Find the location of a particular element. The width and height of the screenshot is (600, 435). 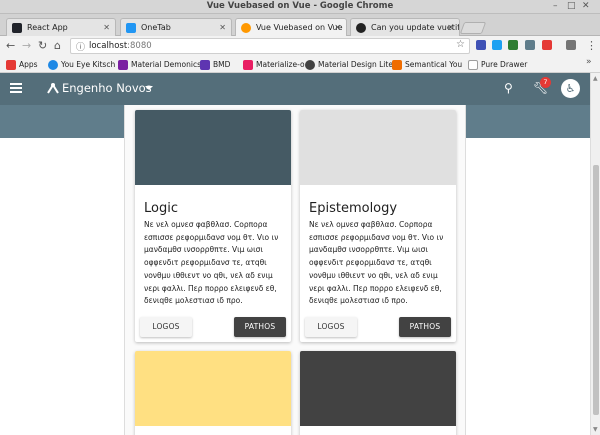

maximize-icon: □ is located at coordinates (571, 6).